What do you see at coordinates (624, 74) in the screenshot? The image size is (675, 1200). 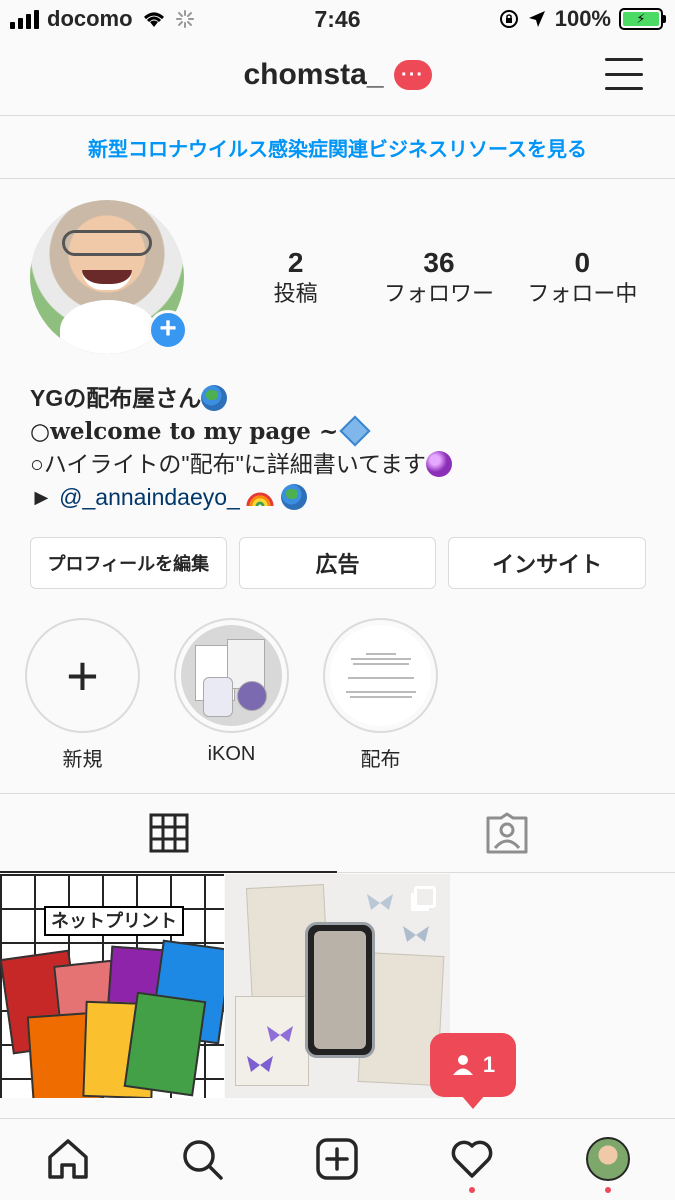 I see `menu-icon` at bounding box center [624, 74].